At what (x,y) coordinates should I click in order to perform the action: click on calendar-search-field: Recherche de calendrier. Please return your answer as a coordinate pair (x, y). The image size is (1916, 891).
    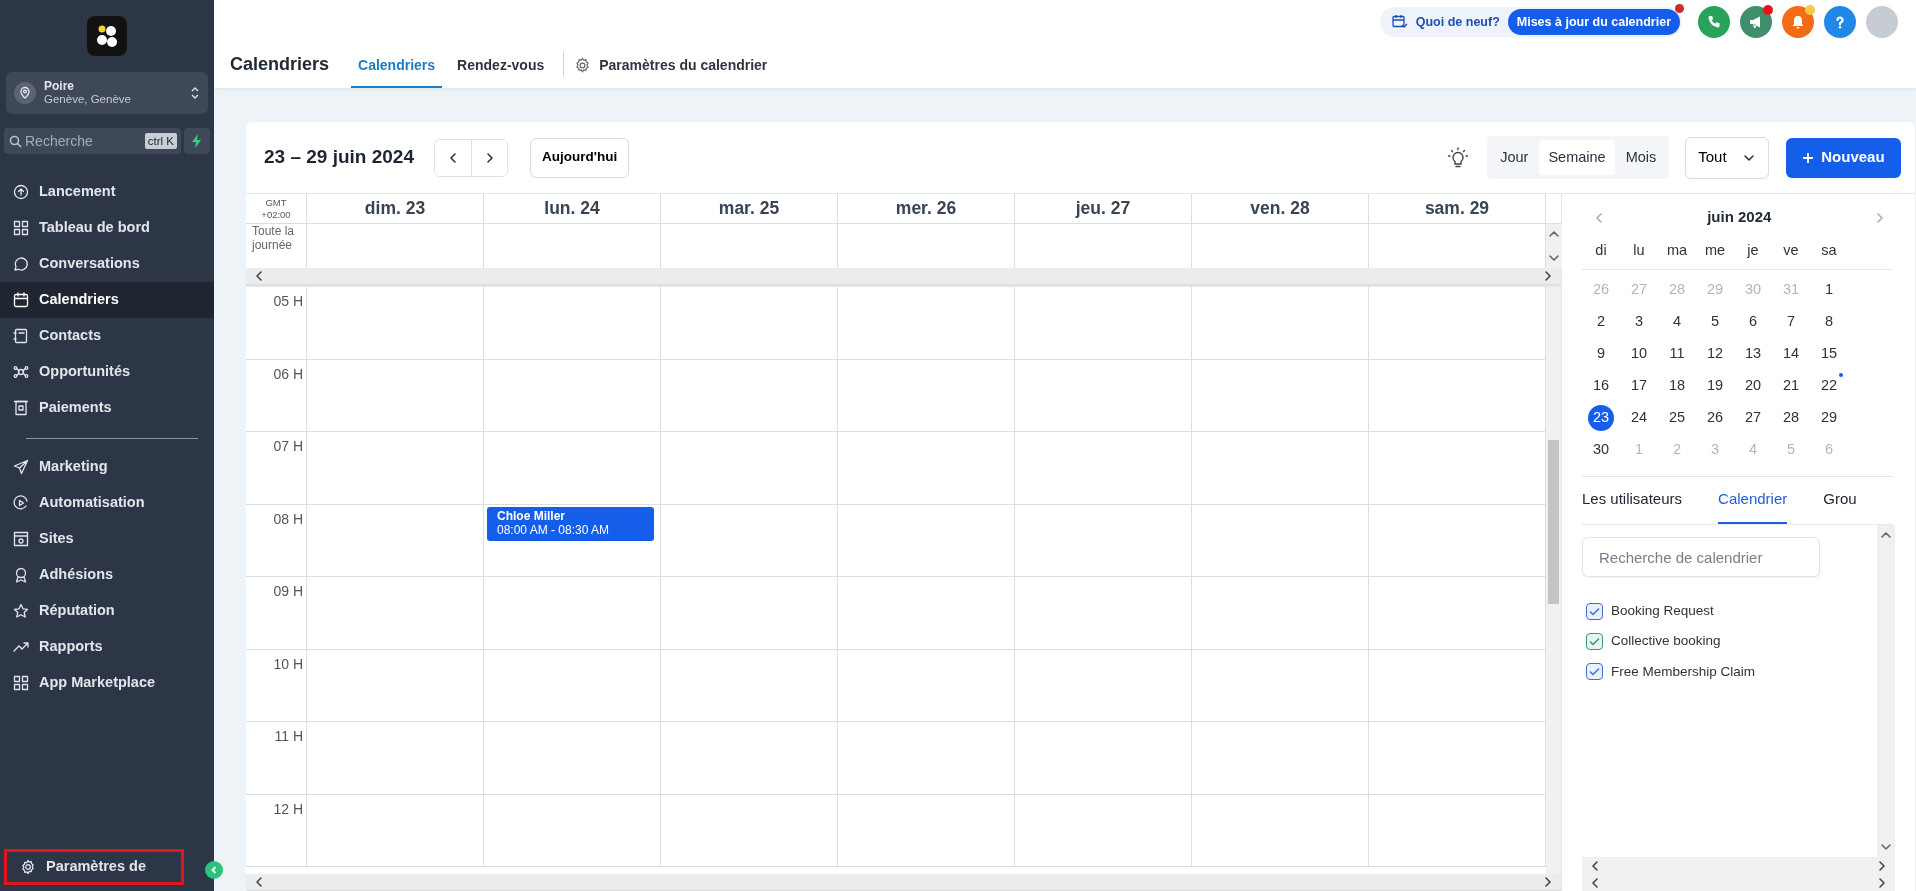
    Looking at the image, I should click on (1701, 557).